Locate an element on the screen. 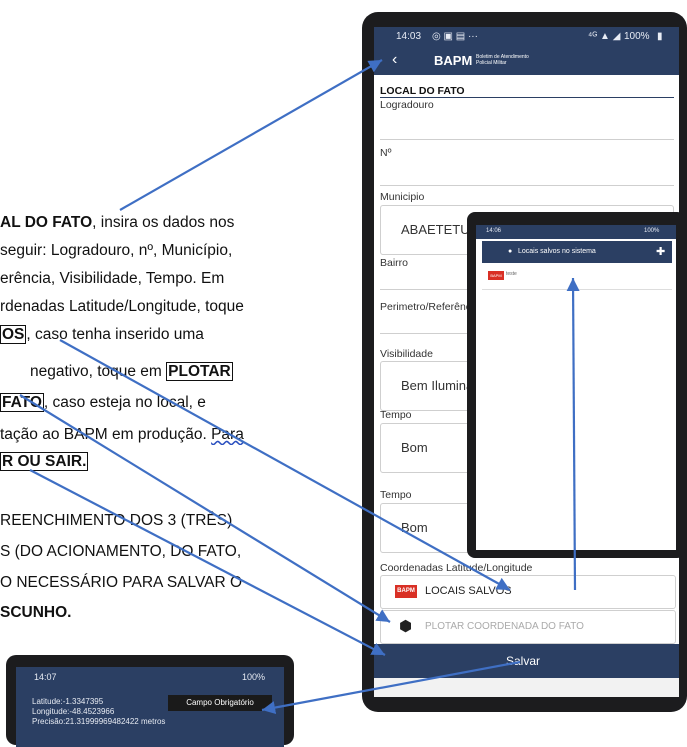  doc-text: negativo, toque em is located at coordinates (98, 371).